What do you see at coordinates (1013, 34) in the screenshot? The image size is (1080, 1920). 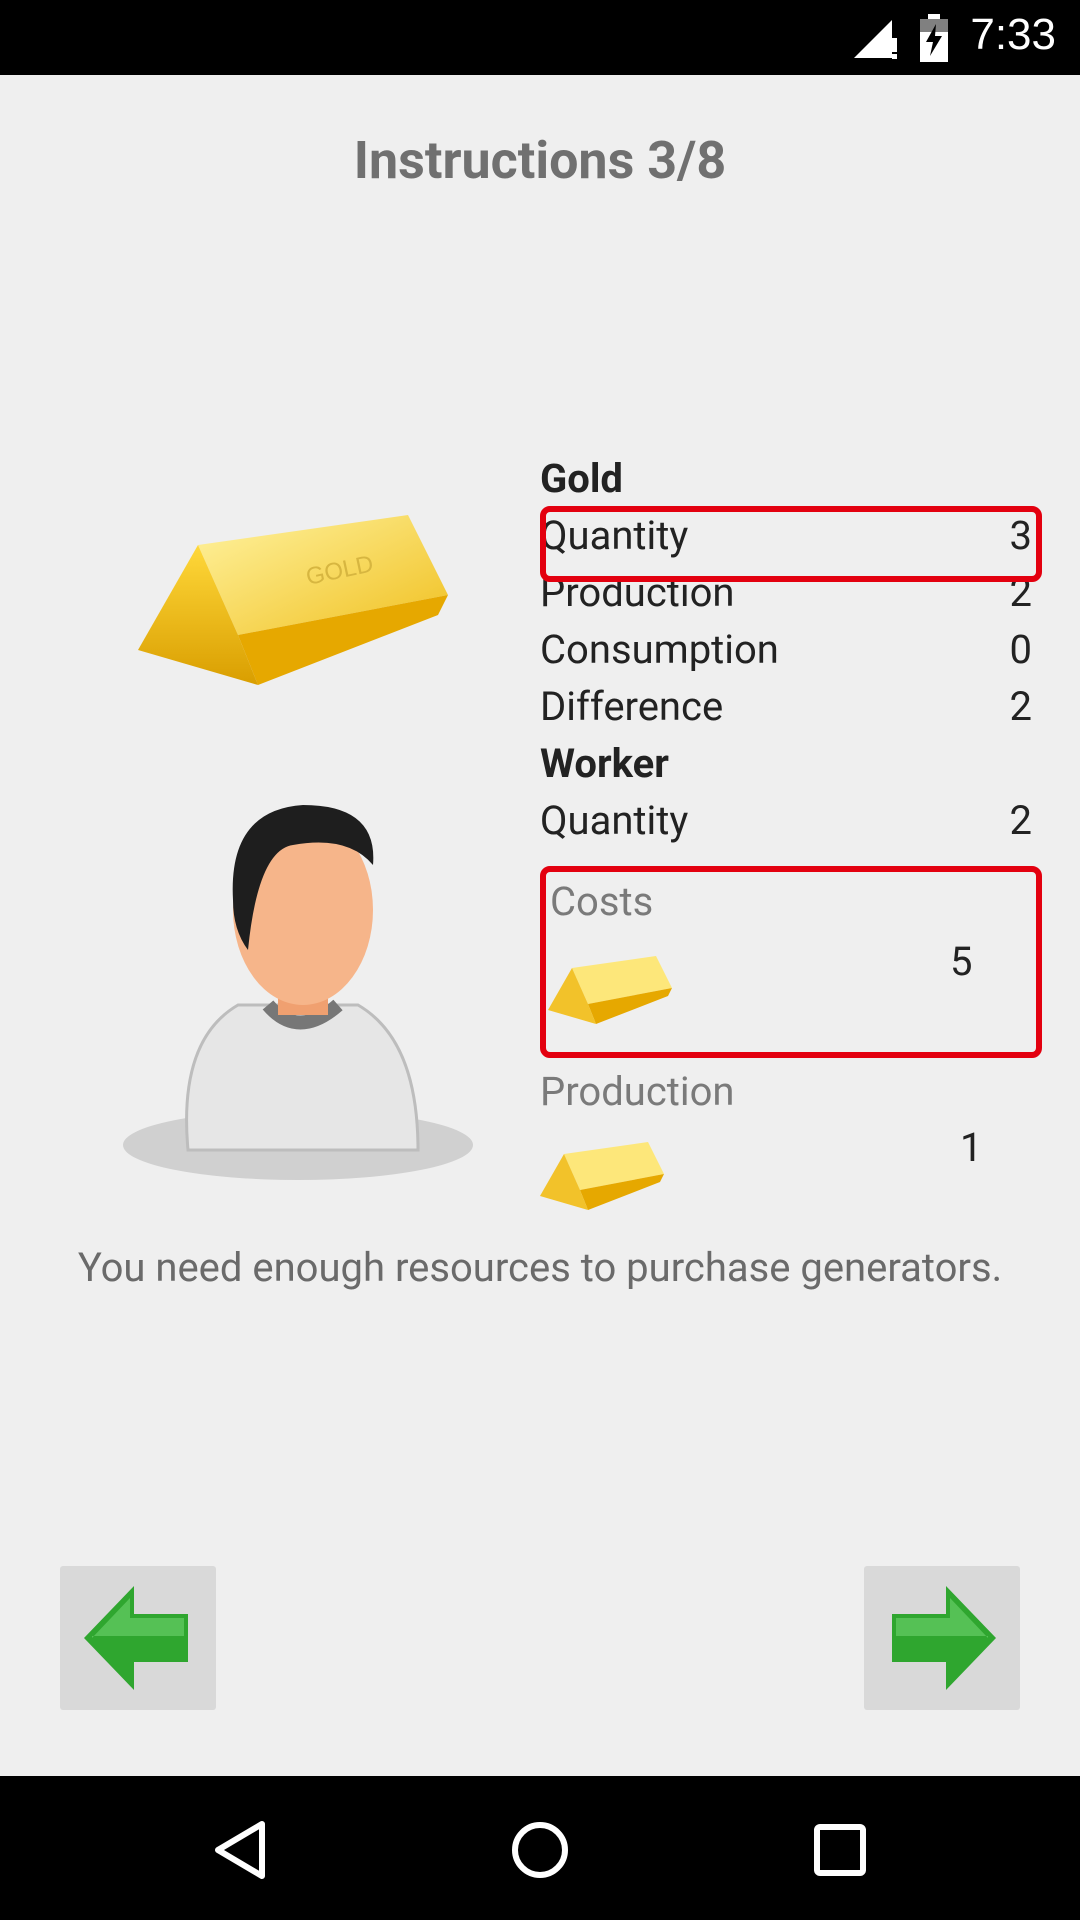 I see `status-time: 7:33` at bounding box center [1013, 34].